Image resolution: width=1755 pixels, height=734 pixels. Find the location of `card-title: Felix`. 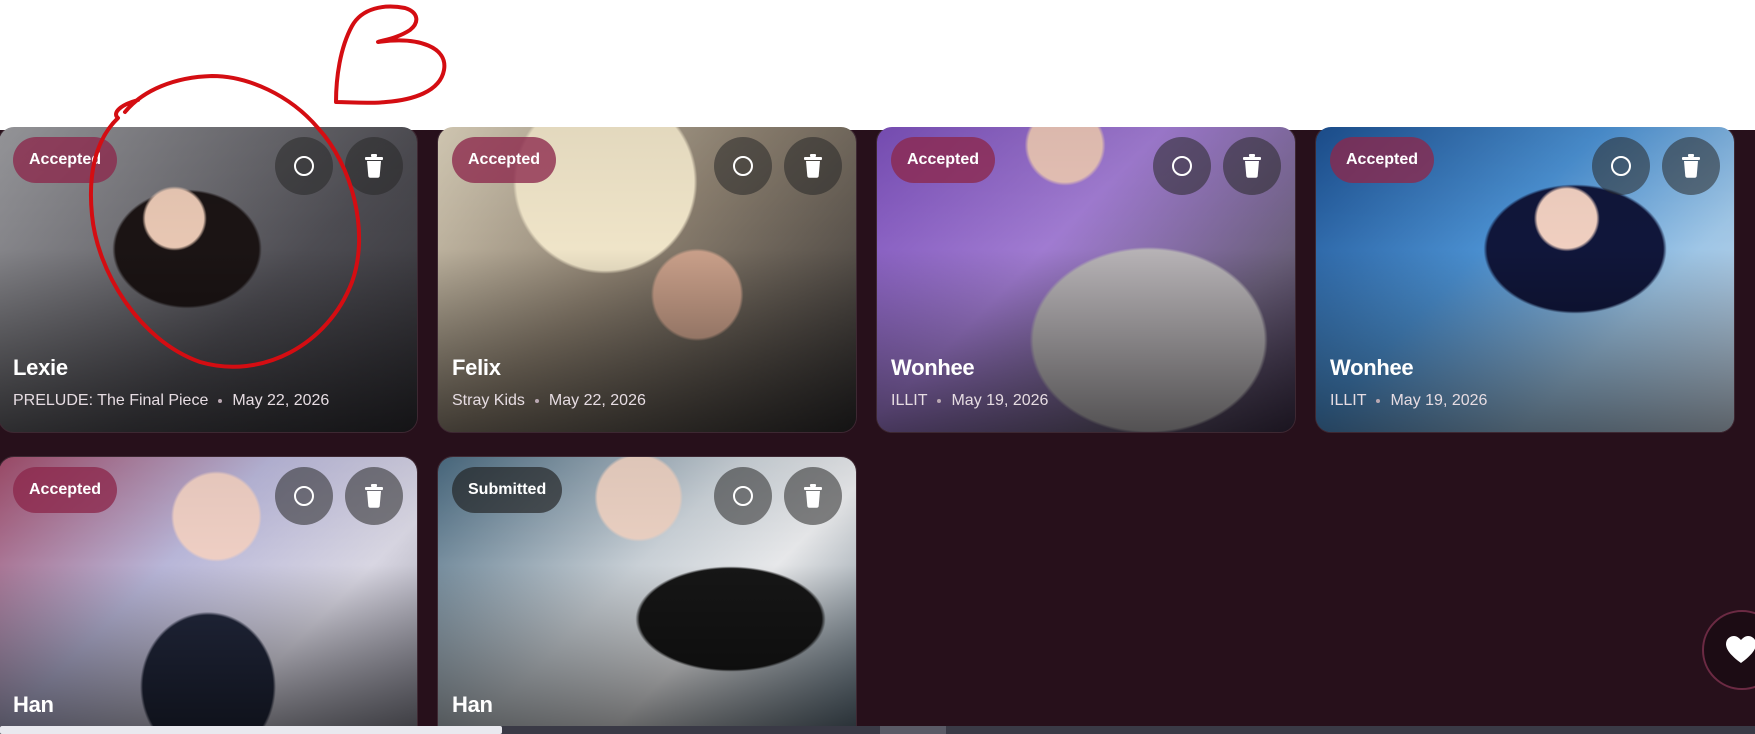

card-title: Felix is located at coordinates (476, 367).